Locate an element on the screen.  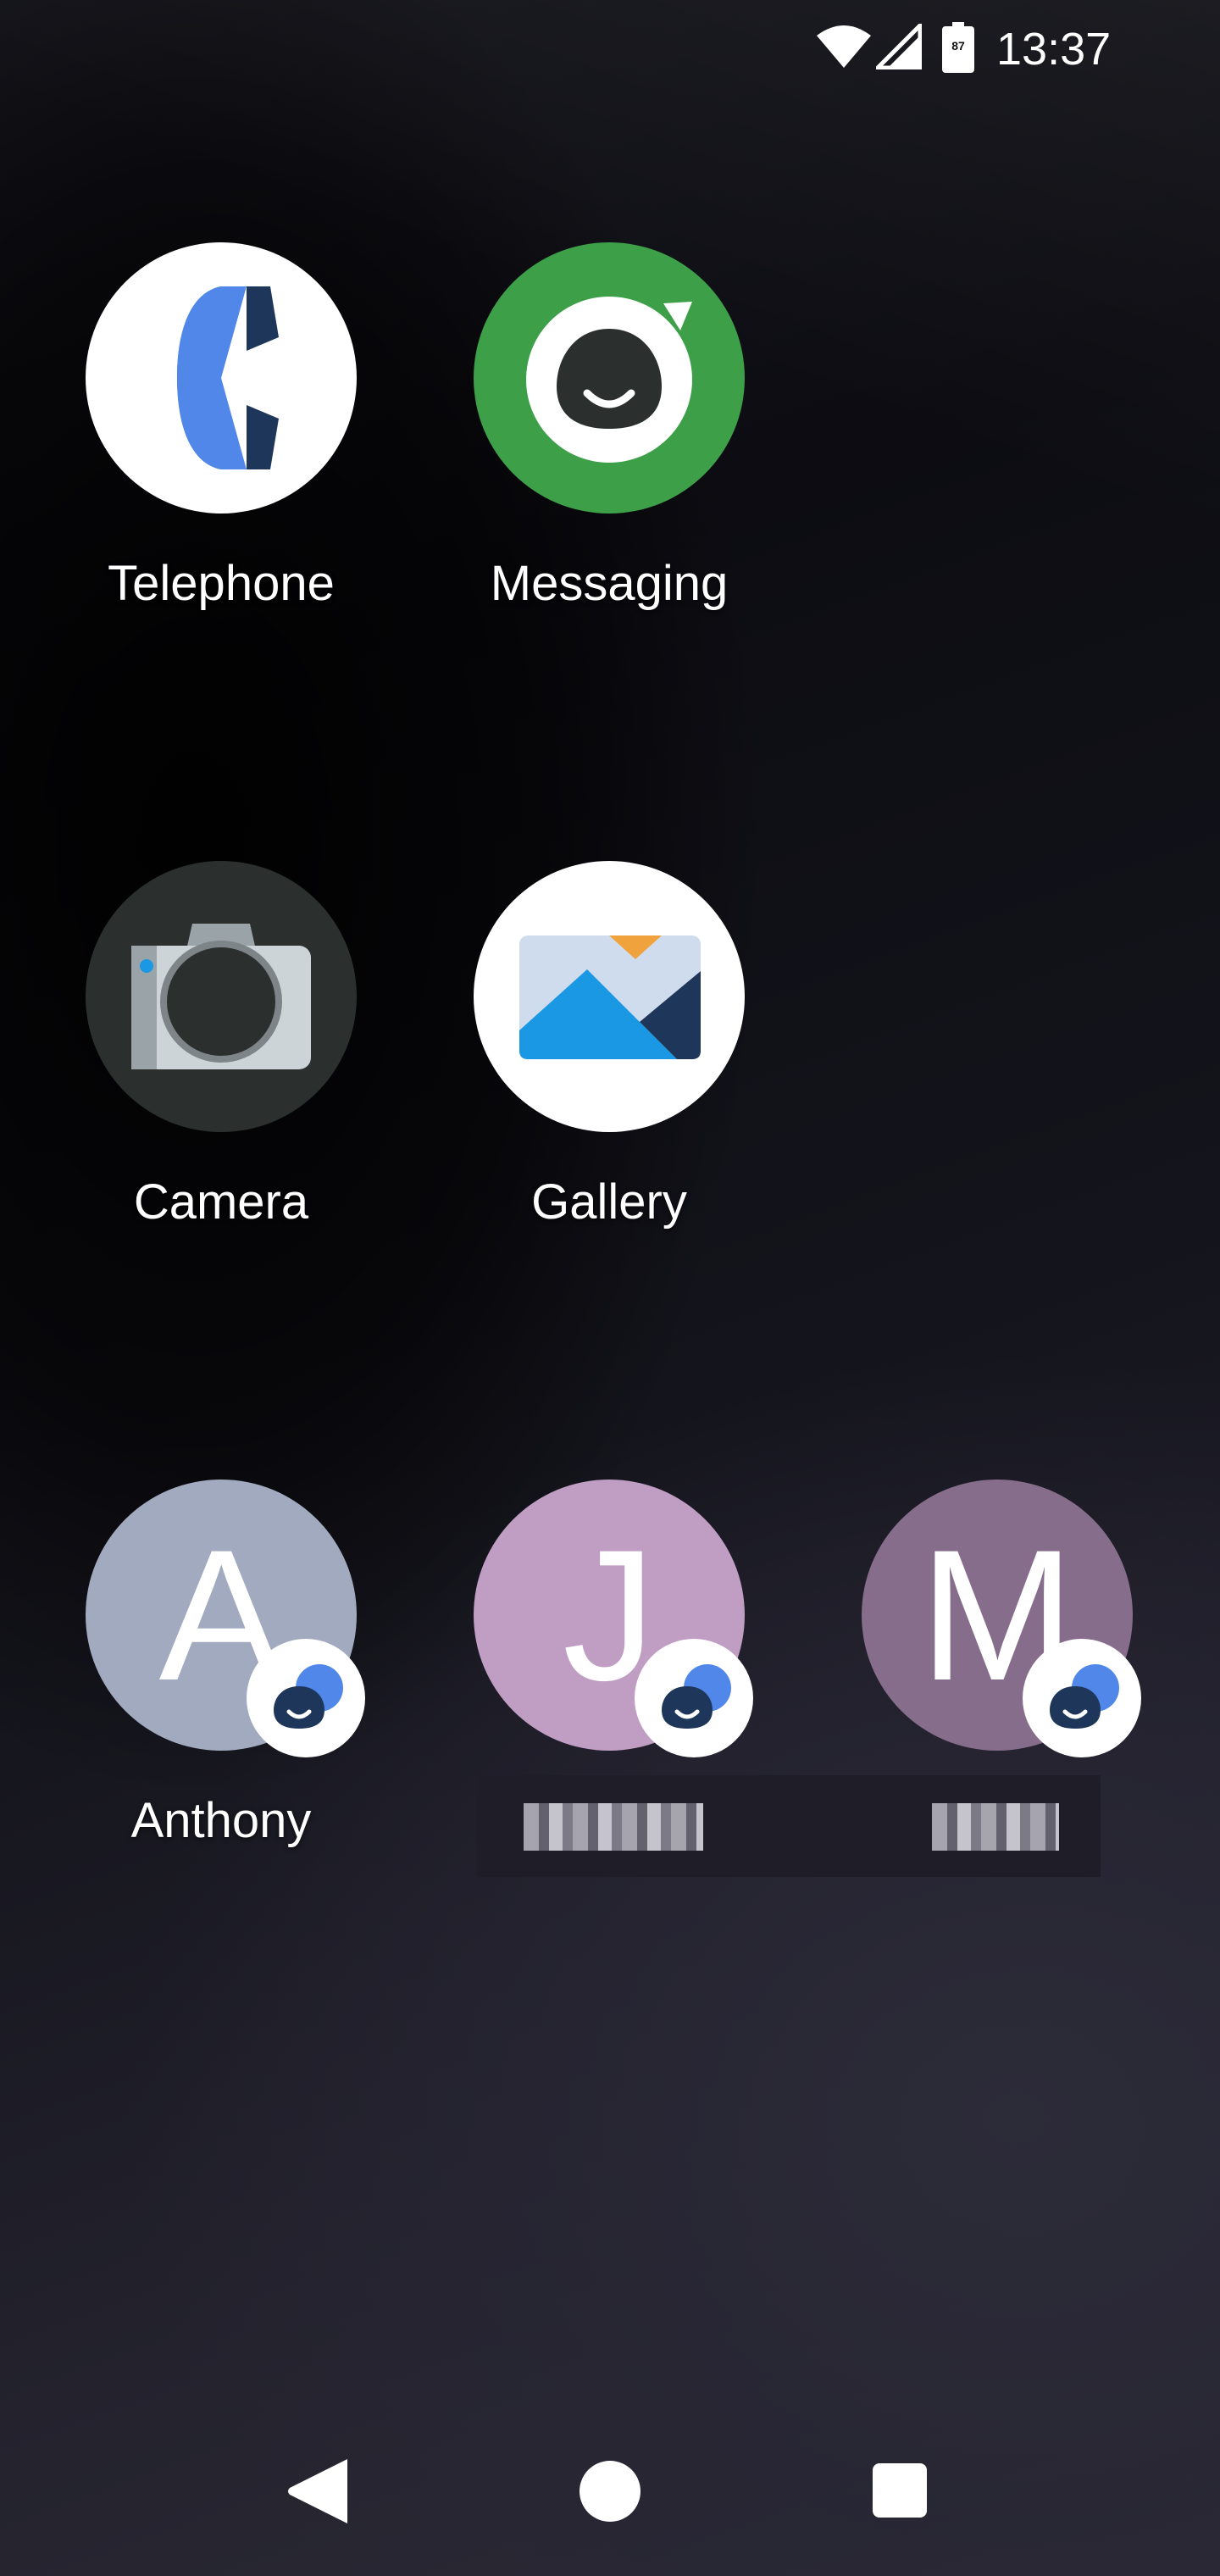
home-button is located at coordinates (610, 2491).